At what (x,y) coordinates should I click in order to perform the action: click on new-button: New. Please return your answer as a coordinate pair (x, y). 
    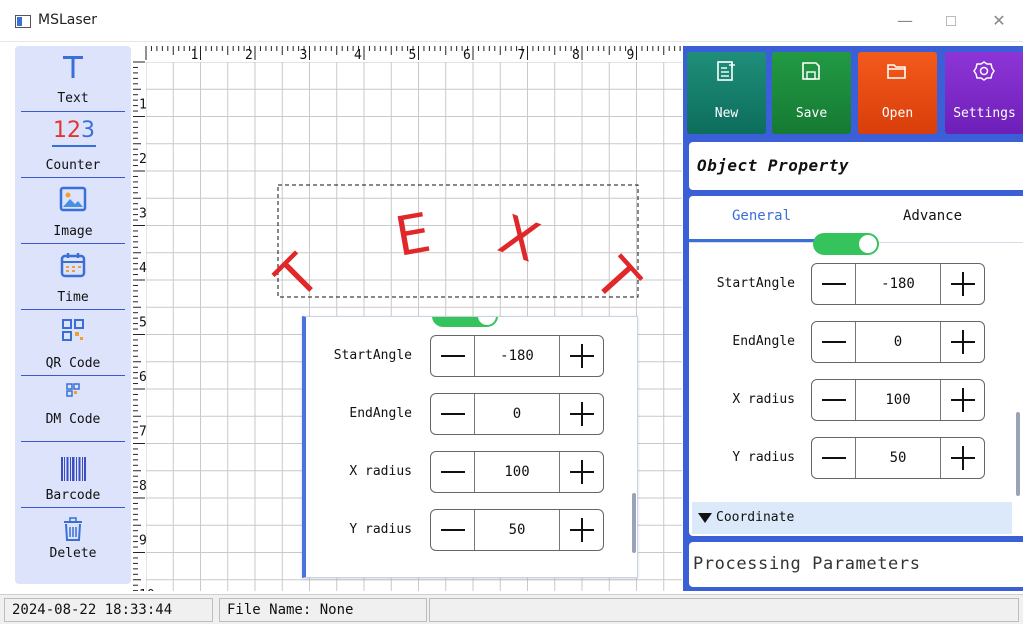
    Looking at the image, I should click on (726, 93).